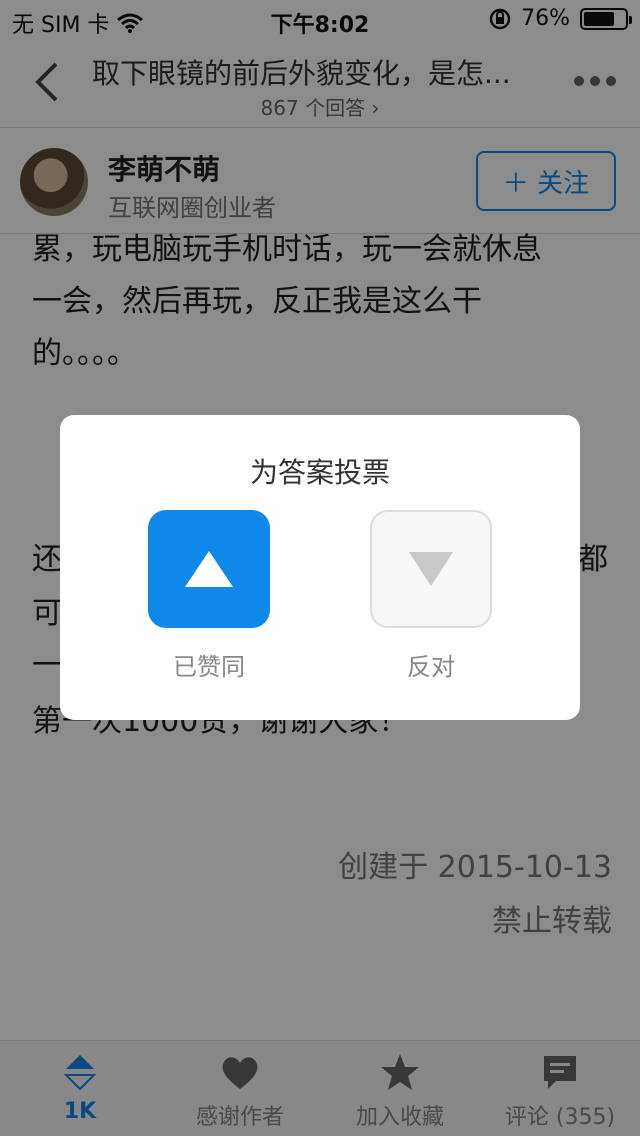  I want to click on downvote-label: 反对, so click(431, 667).